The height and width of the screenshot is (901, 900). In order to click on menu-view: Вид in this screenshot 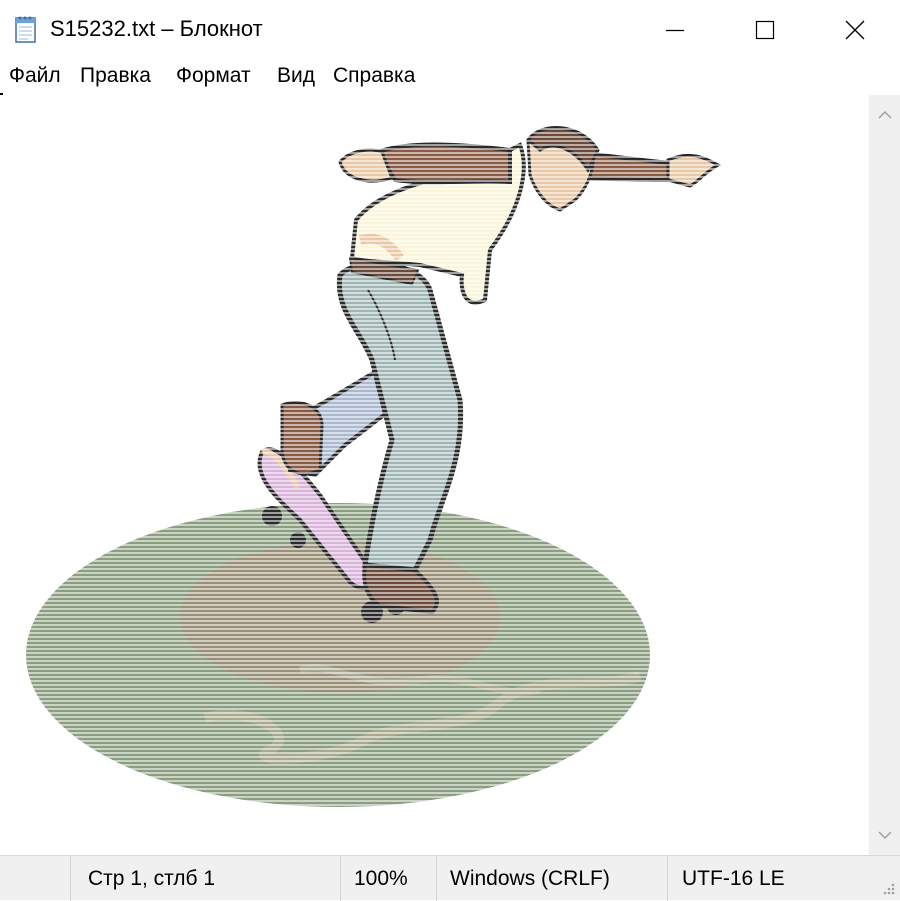, I will do `click(296, 76)`.